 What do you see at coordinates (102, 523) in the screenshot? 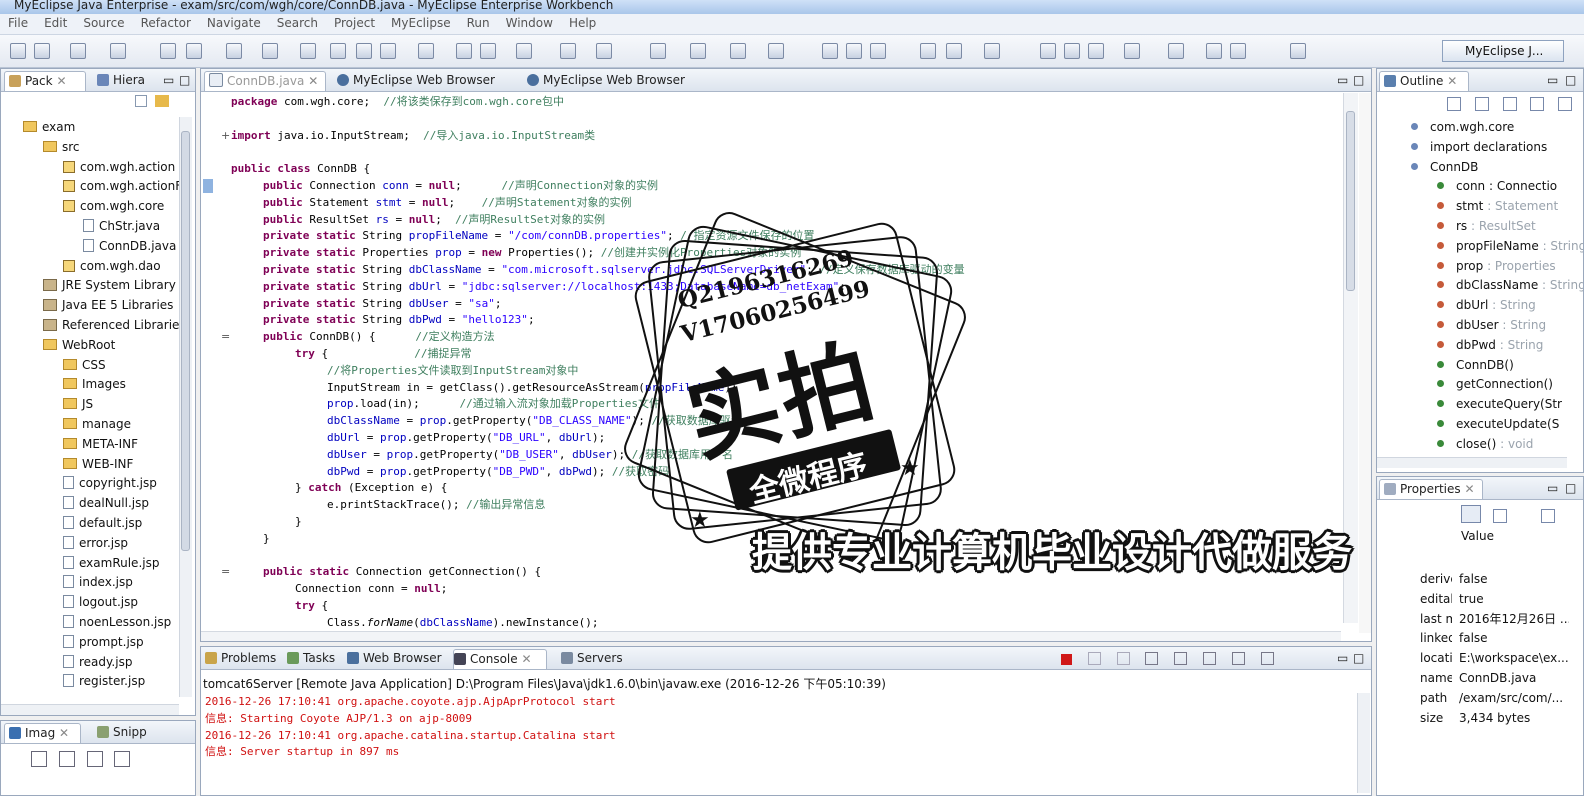
I see `tree-item: default.jsp` at bounding box center [102, 523].